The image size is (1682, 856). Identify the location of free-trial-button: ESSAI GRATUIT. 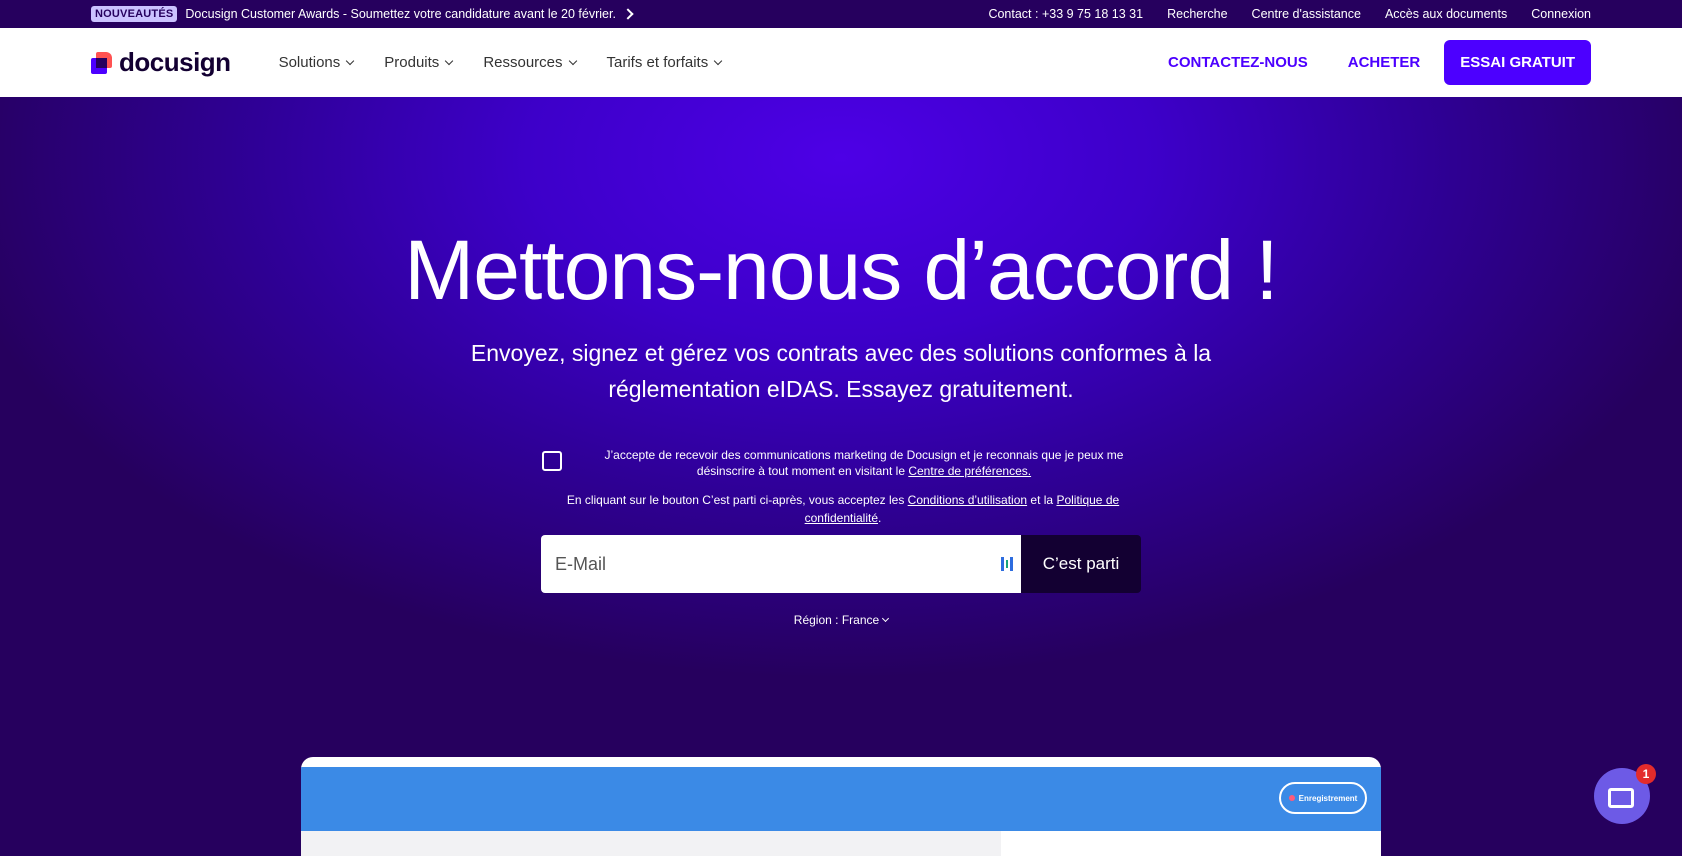
(1517, 62).